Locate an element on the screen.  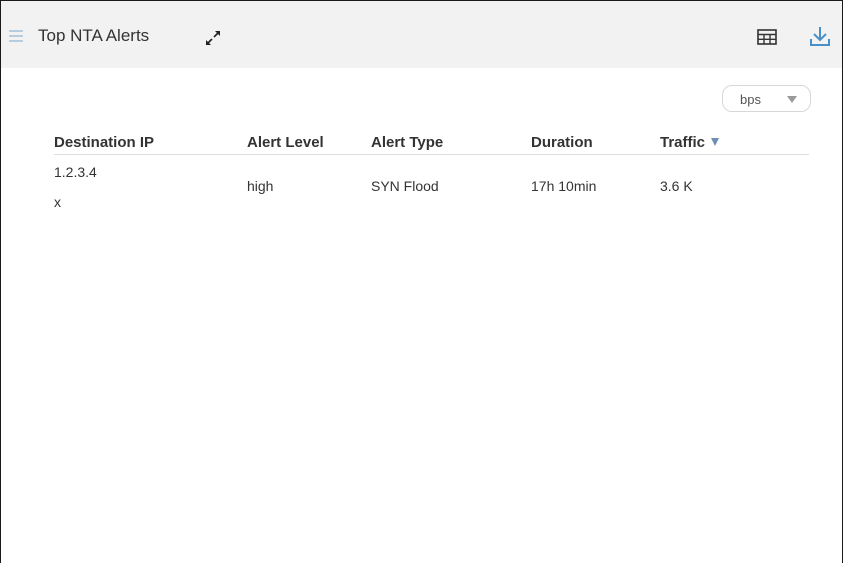
cell-duration: 17h 10min is located at coordinates (564, 186).